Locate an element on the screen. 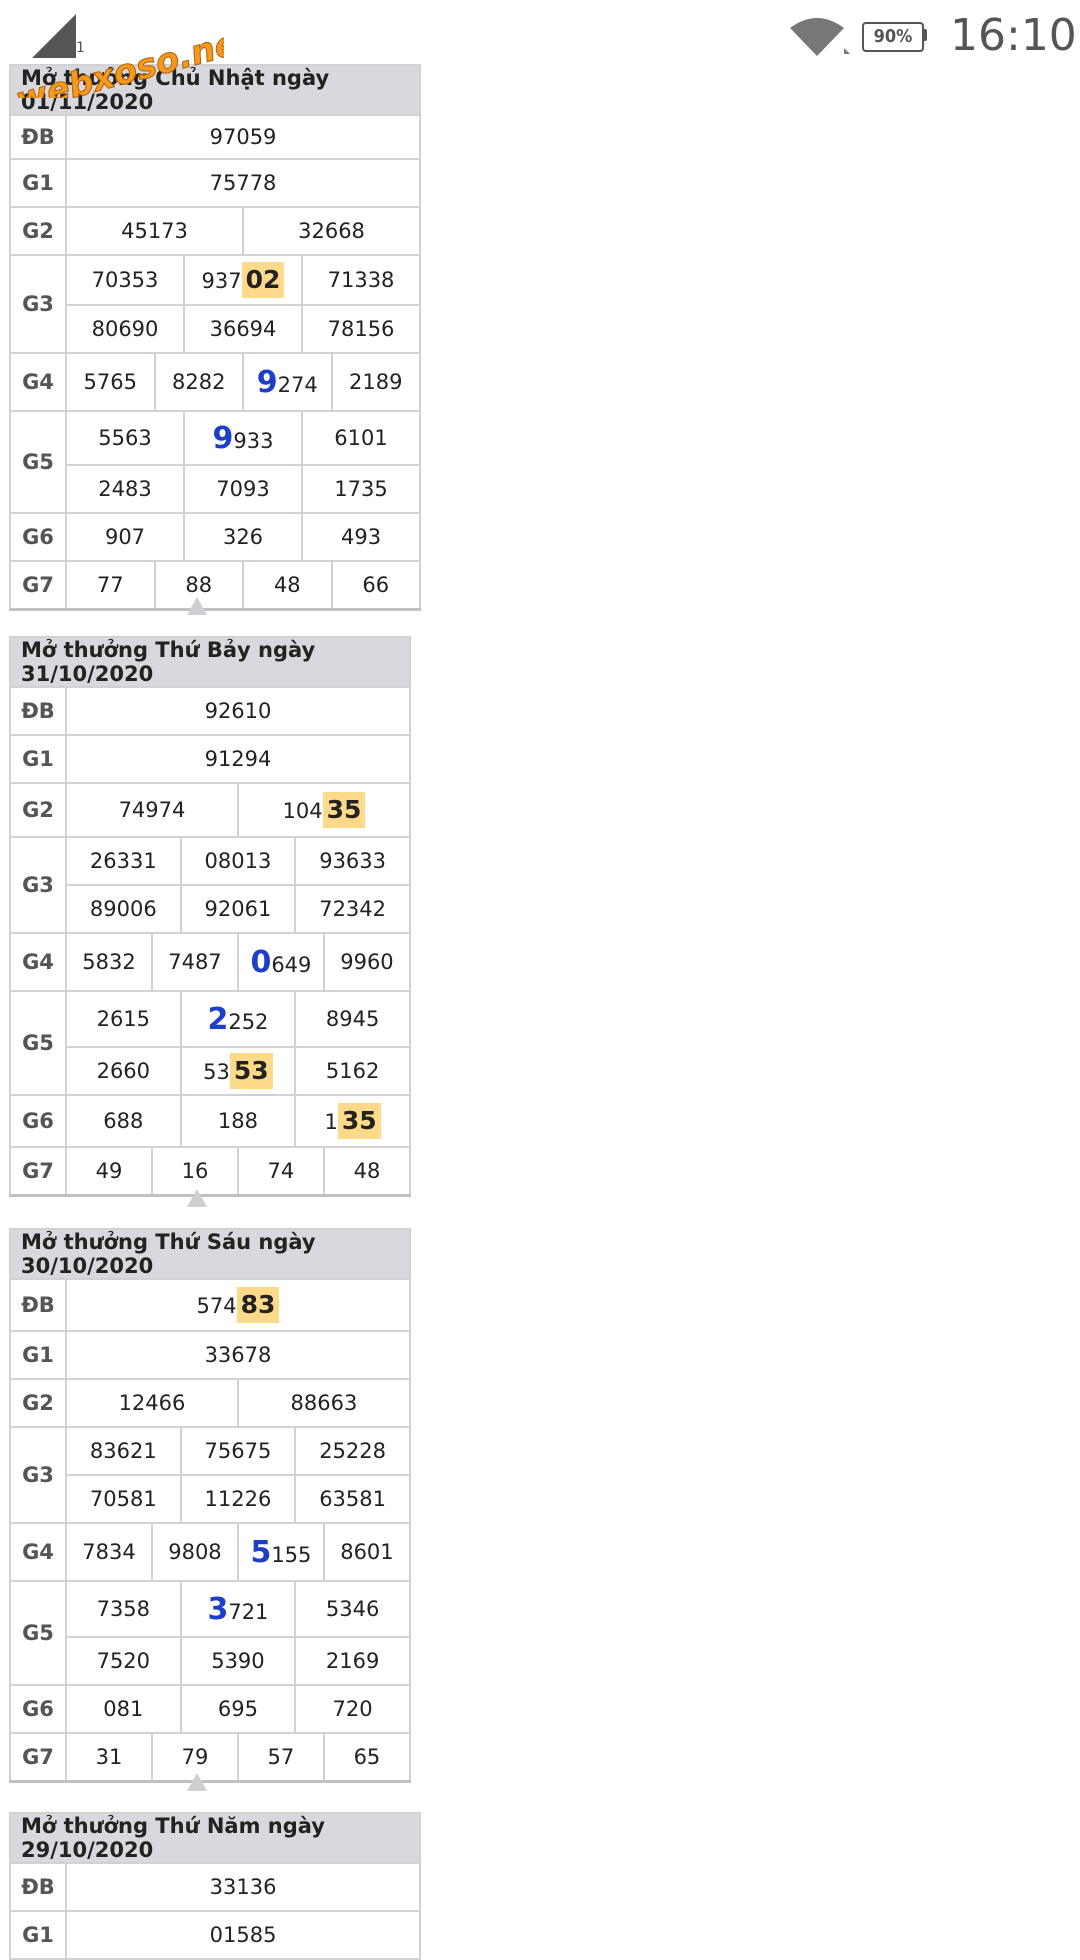 This screenshot has height=1960, width=1080. prize-number: 081 is located at coordinates (123, 1709).